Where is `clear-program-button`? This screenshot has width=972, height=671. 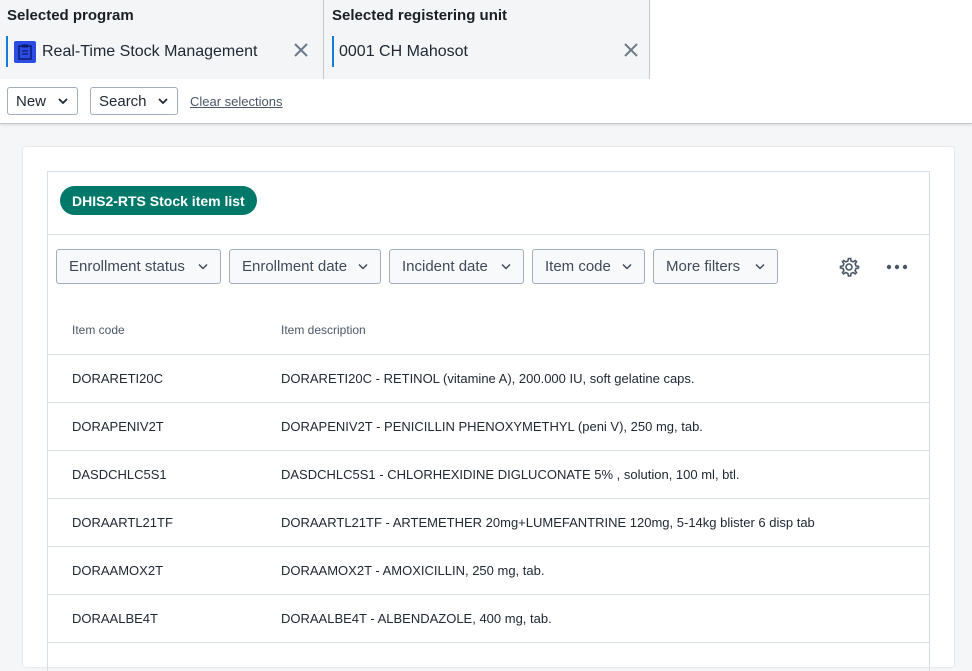
clear-program-button is located at coordinates (301, 50).